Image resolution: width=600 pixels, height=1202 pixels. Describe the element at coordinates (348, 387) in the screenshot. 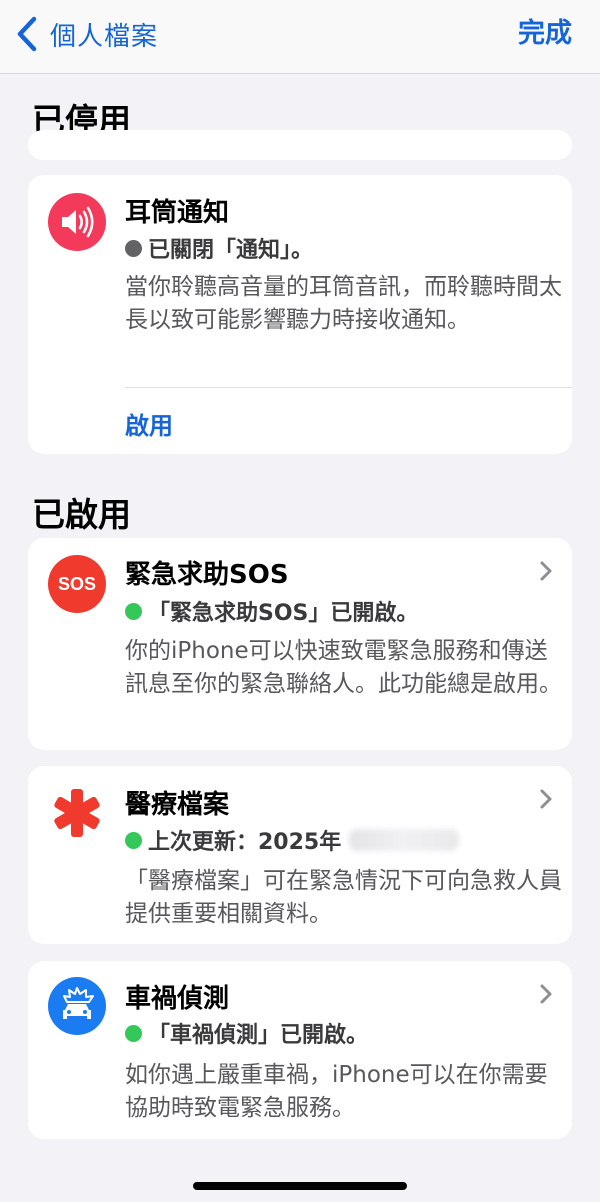

I see `divider` at that location.